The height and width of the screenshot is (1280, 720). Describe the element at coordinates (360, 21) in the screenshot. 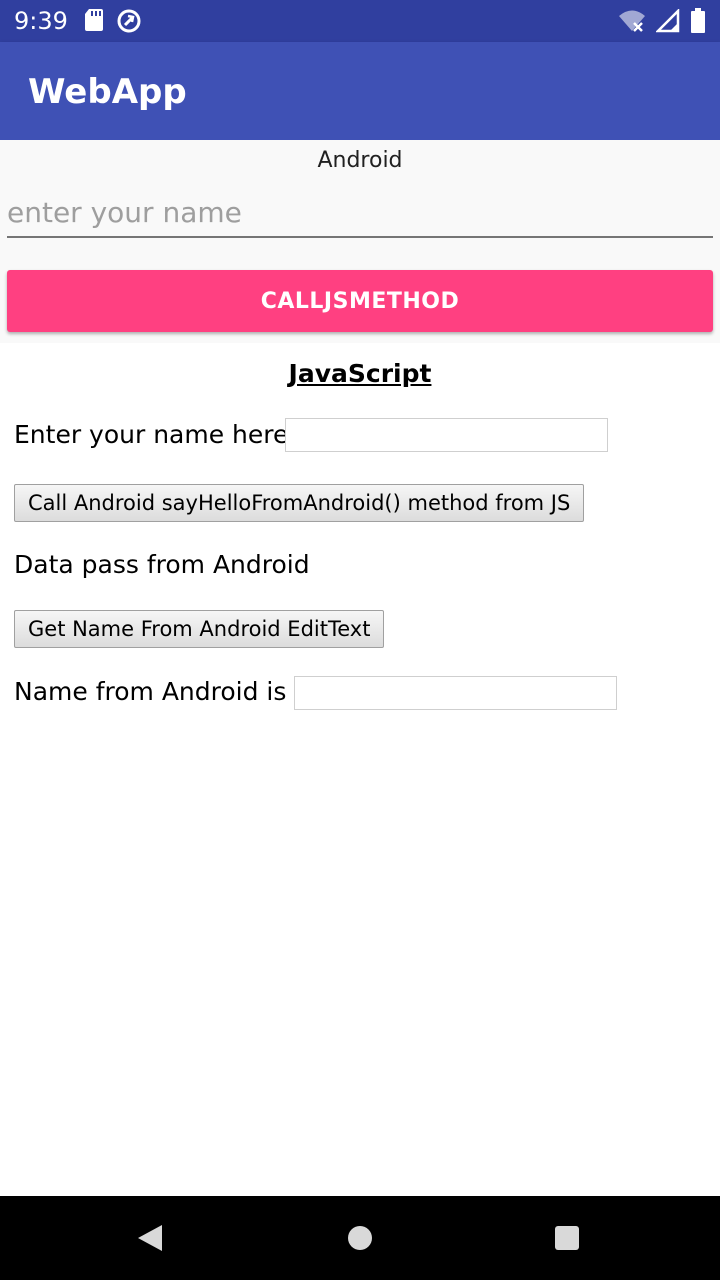

I see `status-bar: 9:39` at that location.